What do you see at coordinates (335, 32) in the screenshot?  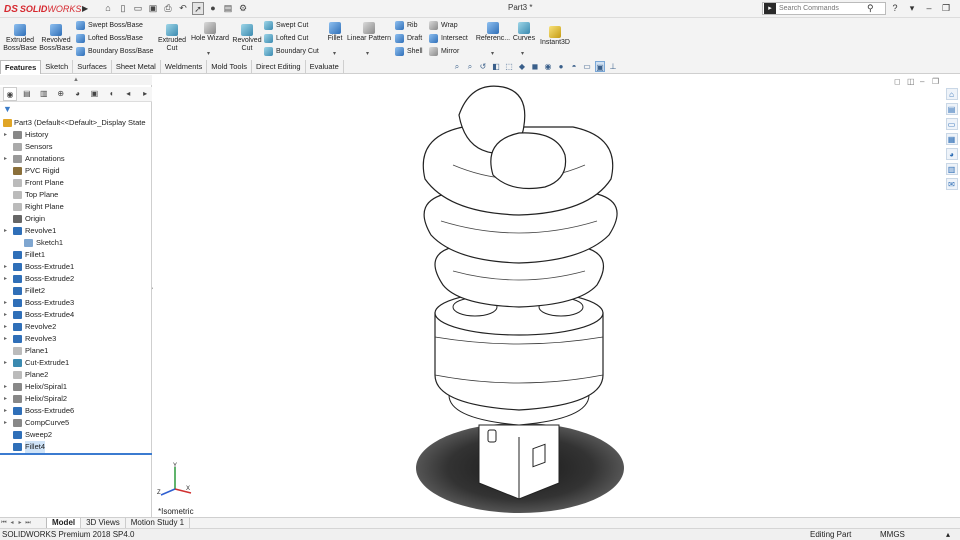 I see `fillet-button: Fillet` at bounding box center [335, 32].